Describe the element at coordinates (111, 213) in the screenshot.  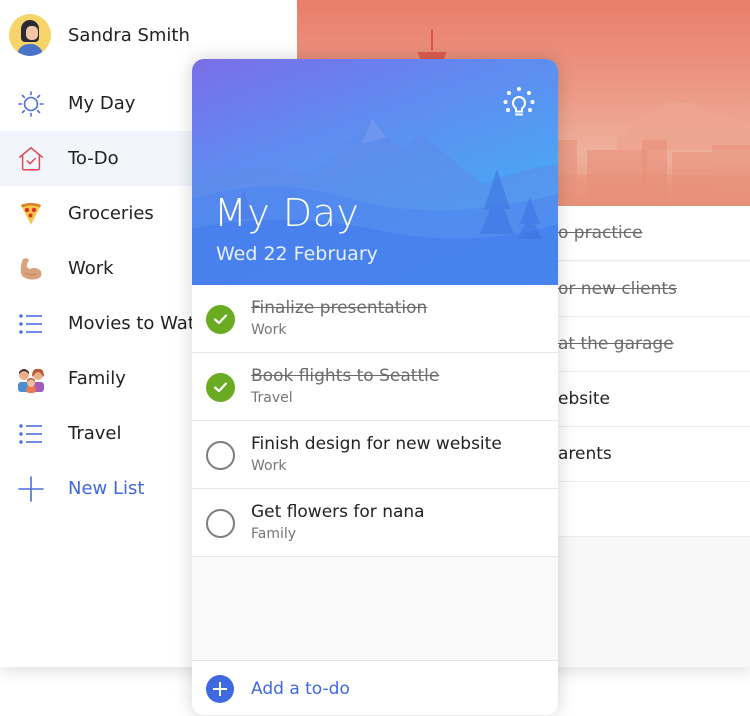
I see `sidebar-item-label: Groceries` at that location.